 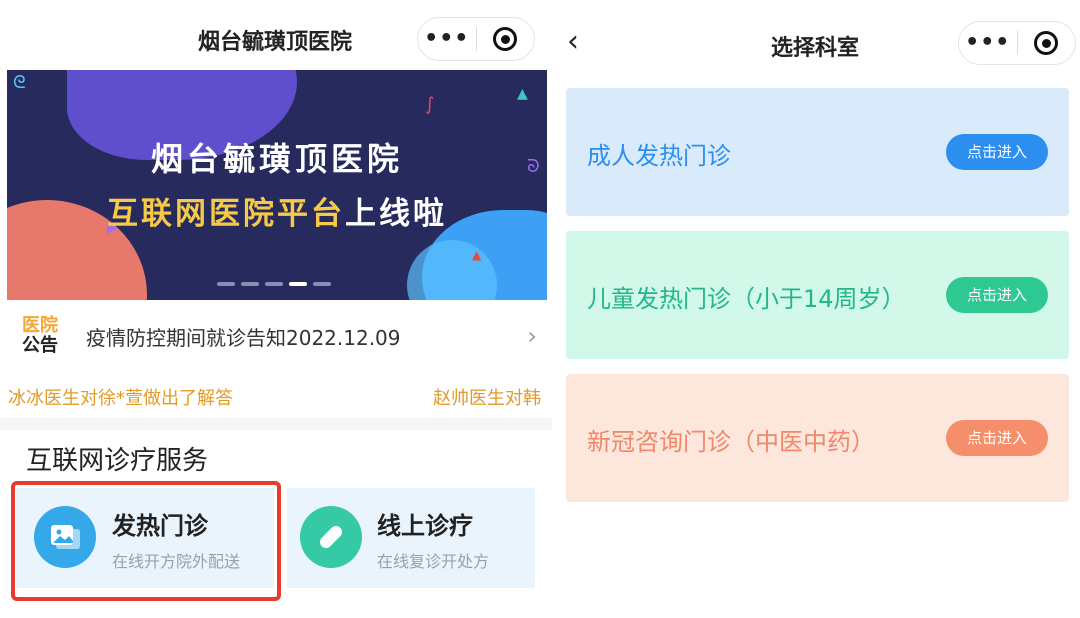 What do you see at coordinates (276, 424) in the screenshot?
I see `section-divider` at bounding box center [276, 424].